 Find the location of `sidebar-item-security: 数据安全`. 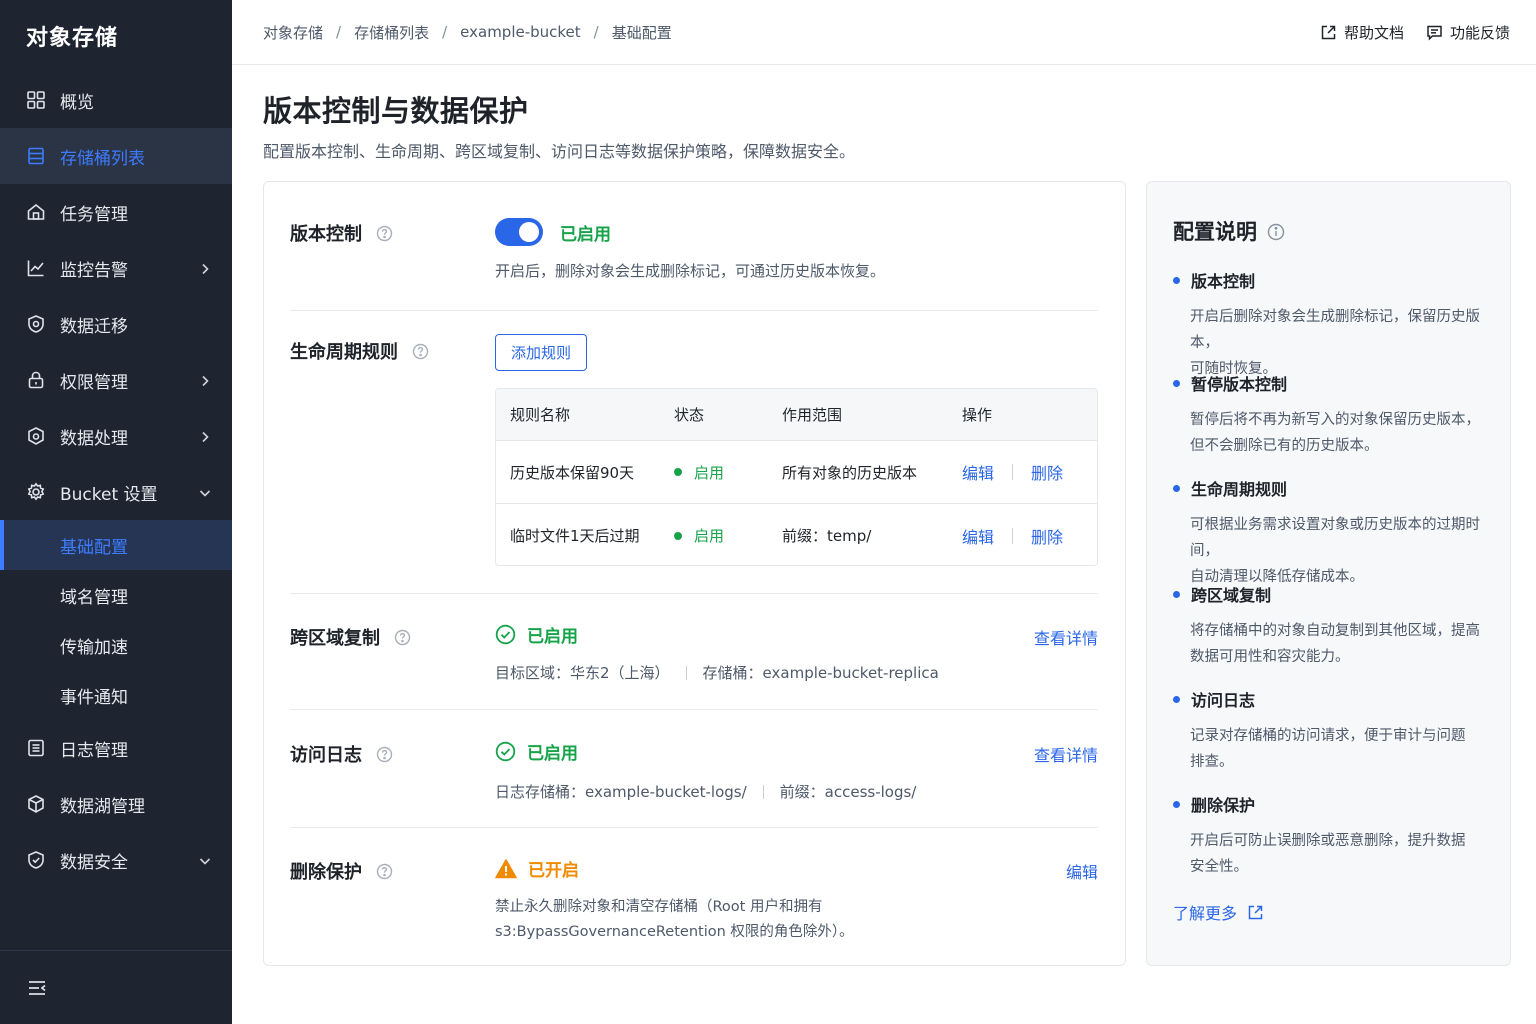

sidebar-item-security: 数据安全 is located at coordinates (116, 860).